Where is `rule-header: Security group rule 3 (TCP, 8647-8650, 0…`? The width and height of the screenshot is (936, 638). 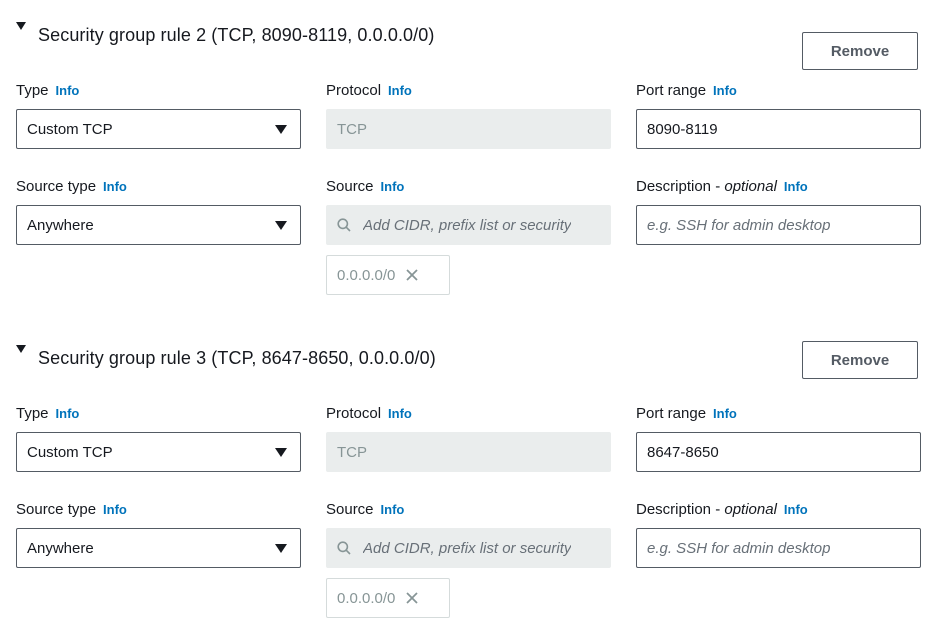
rule-header: Security group rule 3 (TCP, 8647-8650, 0… is located at coordinates (226, 358).